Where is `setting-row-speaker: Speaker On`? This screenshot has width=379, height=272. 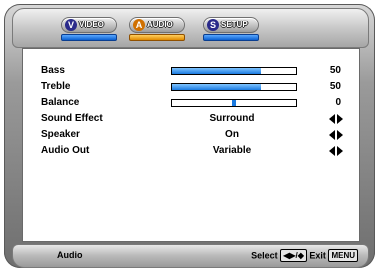
setting-row-speaker: Speaker On is located at coordinates (191, 135).